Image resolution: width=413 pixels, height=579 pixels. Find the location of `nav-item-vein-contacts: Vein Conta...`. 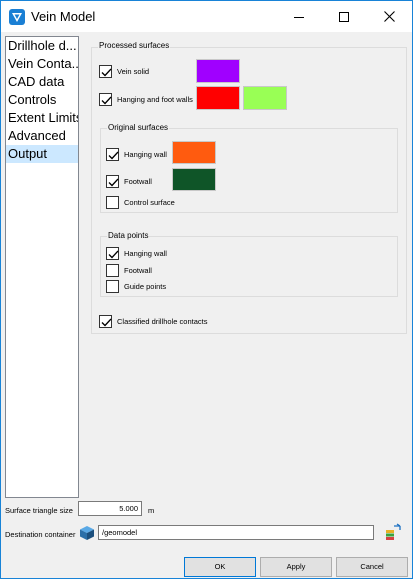

nav-item-vein-contacts: Vein Conta... is located at coordinates (42, 64).